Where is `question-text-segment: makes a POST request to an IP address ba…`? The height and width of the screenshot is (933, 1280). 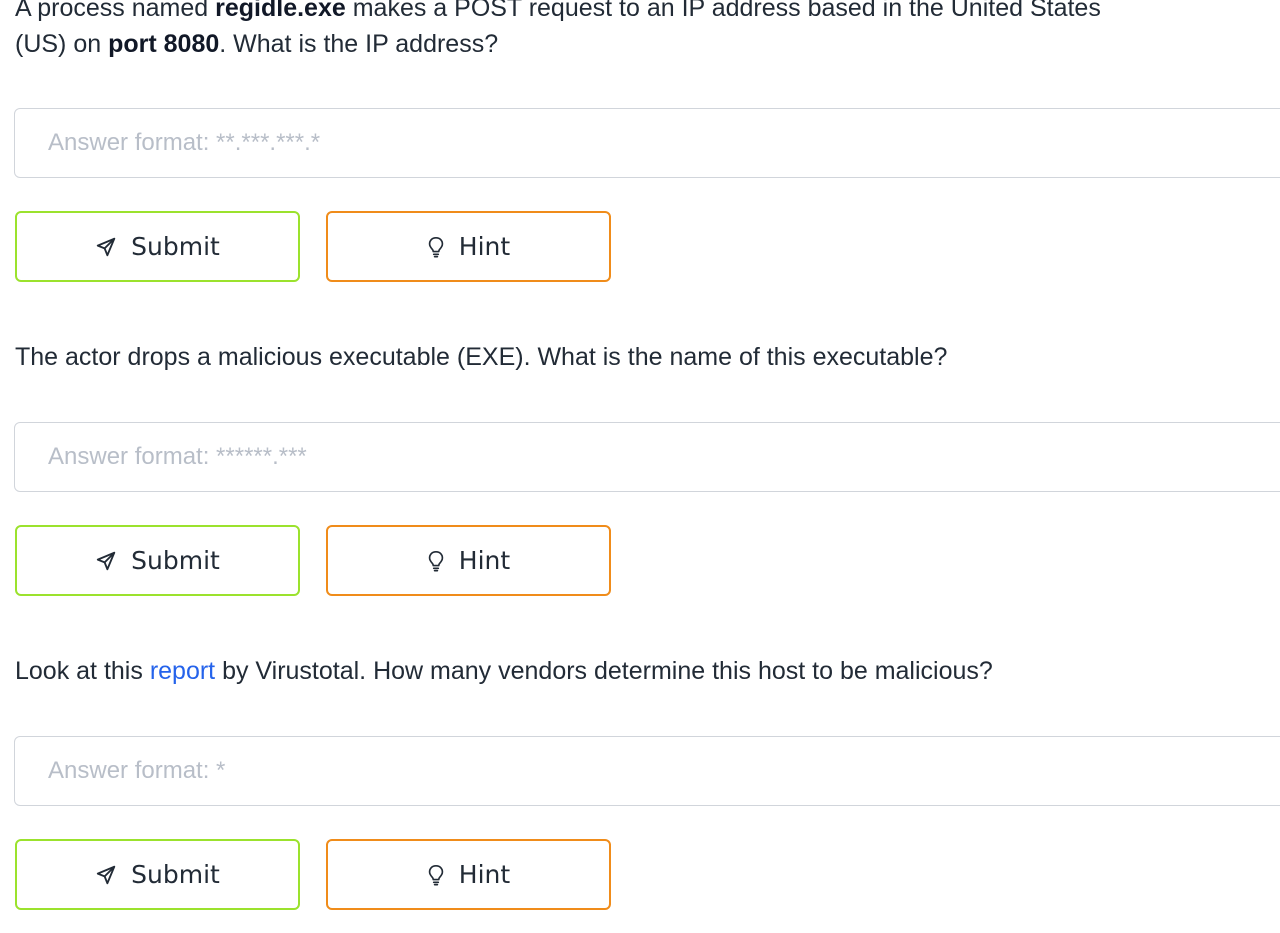 question-text-segment: makes a POST request to an IP address ba… is located at coordinates (723, 11).